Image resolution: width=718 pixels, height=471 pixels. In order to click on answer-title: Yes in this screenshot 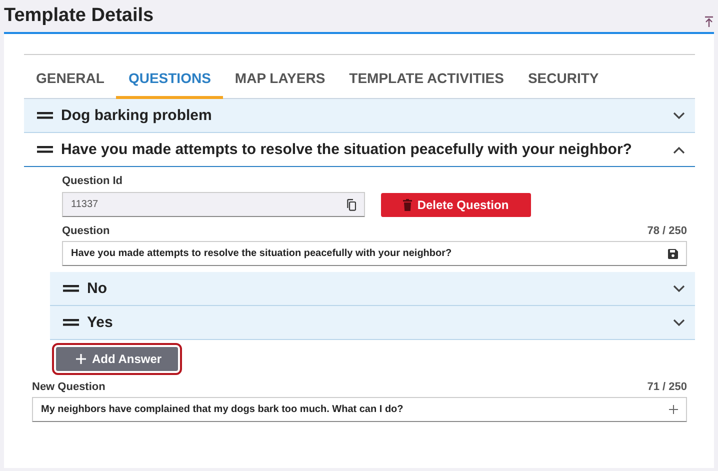, I will do `click(100, 322)`.